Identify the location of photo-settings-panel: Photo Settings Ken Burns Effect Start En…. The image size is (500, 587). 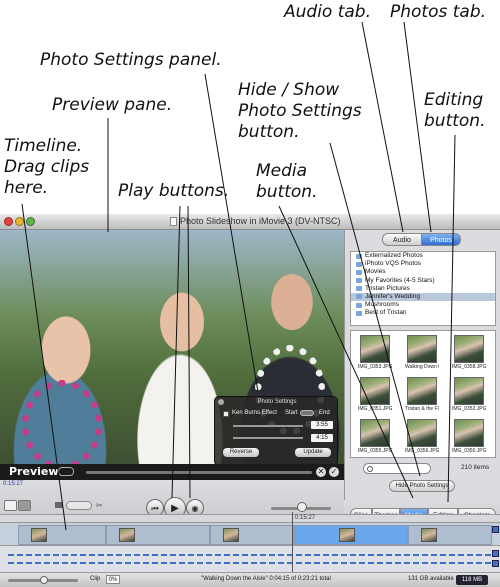
(276, 431).